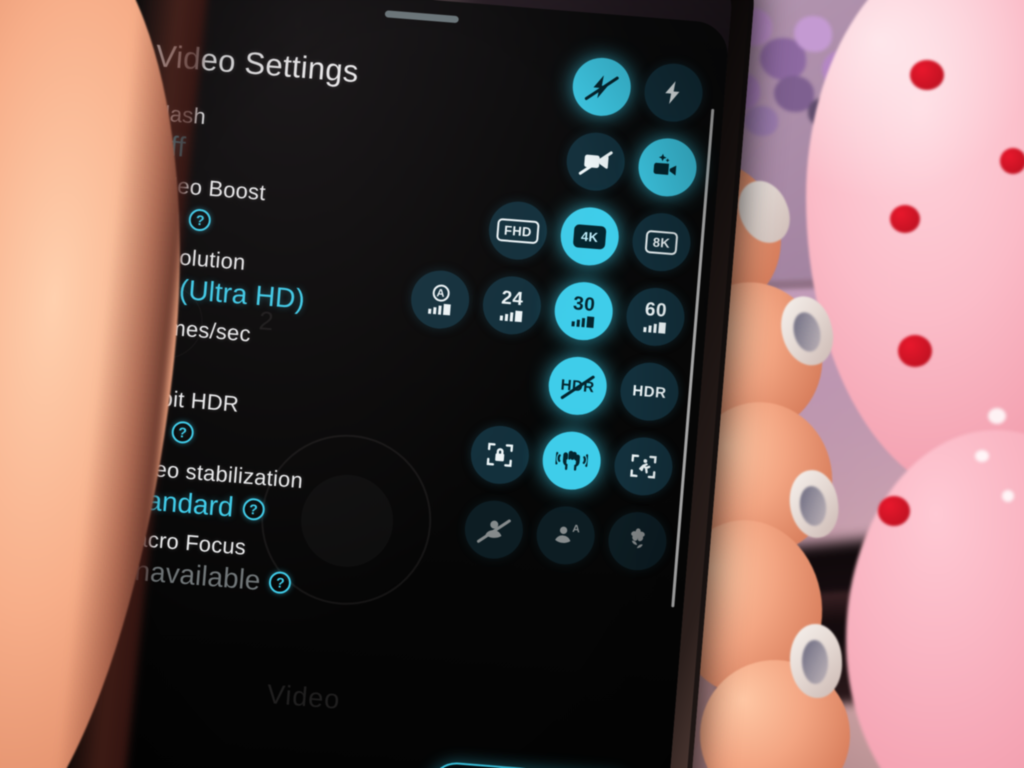  I want to click on fps-label: 24, so click(512, 299).